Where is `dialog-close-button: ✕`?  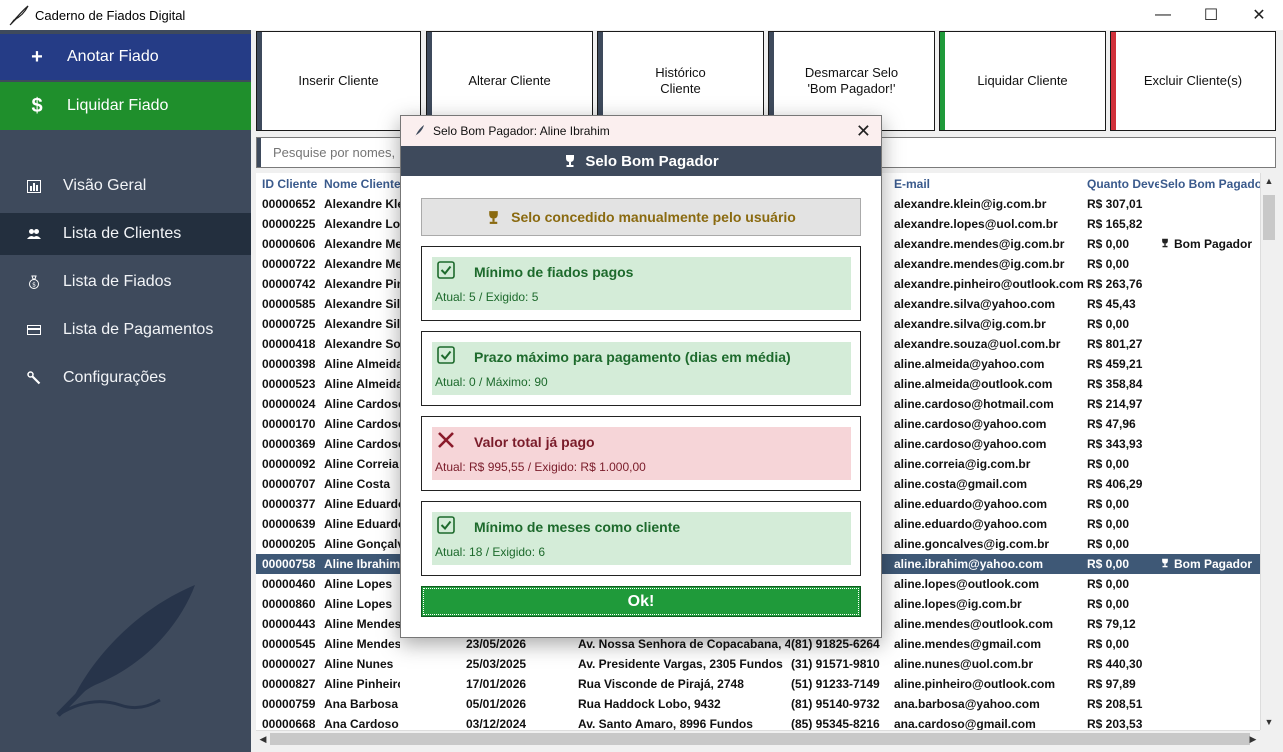
dialog-close-button: ✕ is located at coordinates (863, 131).